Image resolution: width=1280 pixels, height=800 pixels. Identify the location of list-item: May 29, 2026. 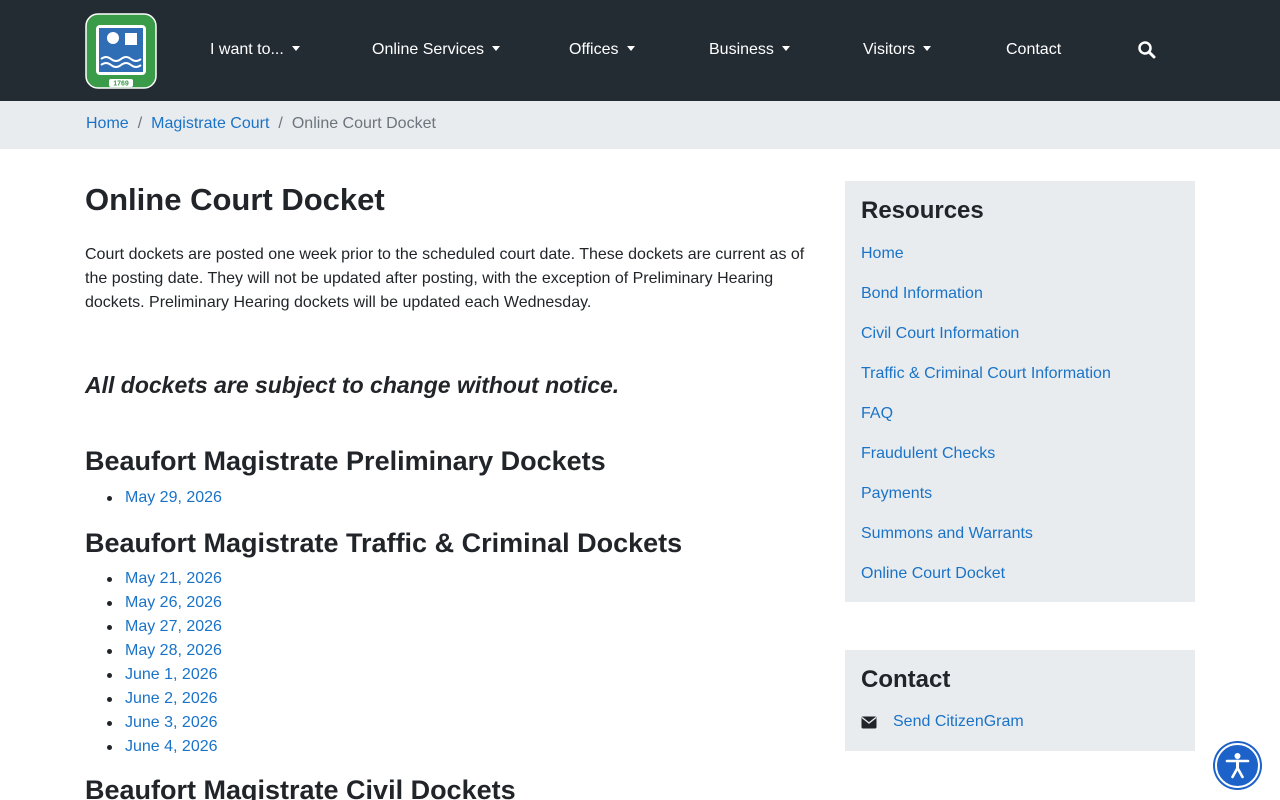
(164, 498).